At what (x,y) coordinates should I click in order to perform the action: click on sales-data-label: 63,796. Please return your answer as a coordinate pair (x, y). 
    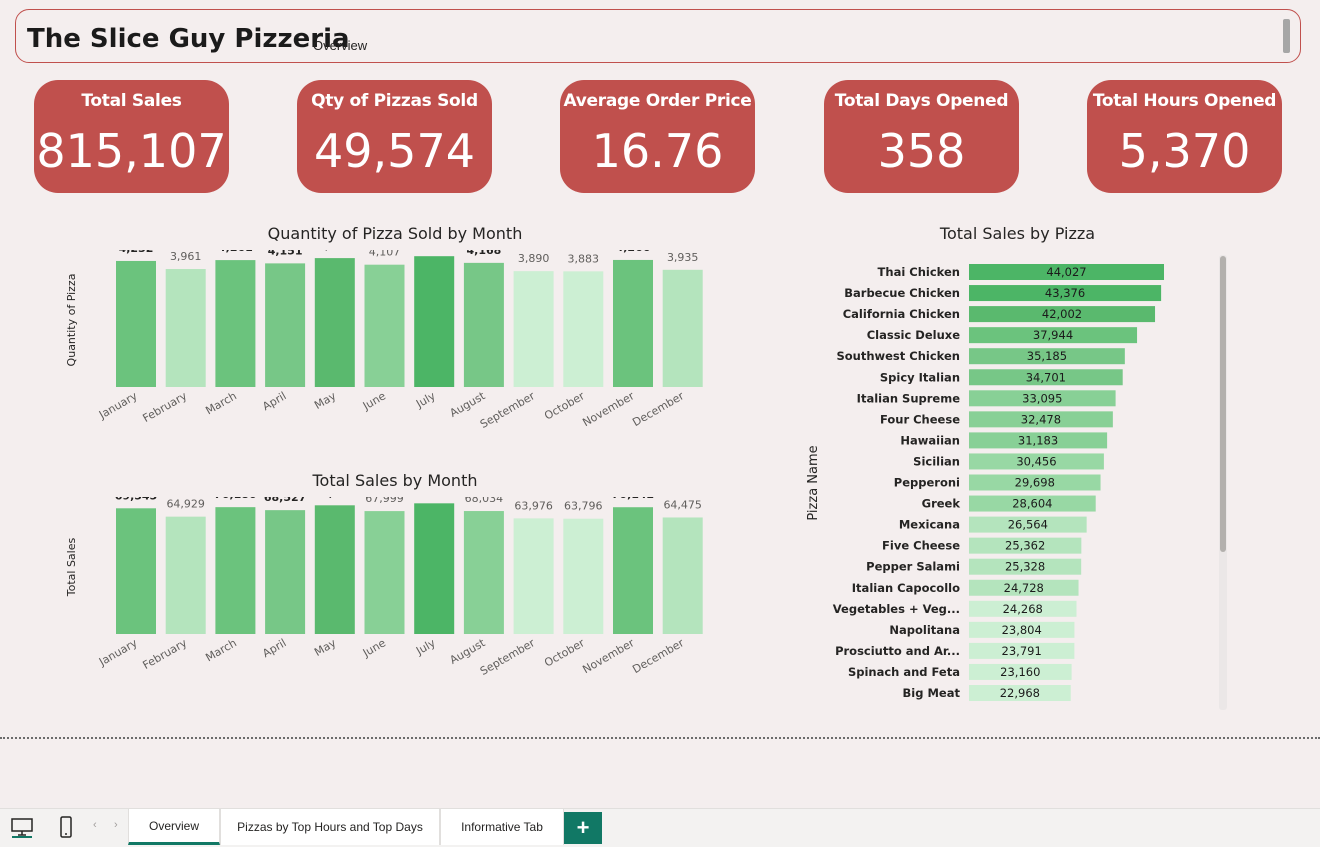
    Looking at the image, I should click on (583, 506).